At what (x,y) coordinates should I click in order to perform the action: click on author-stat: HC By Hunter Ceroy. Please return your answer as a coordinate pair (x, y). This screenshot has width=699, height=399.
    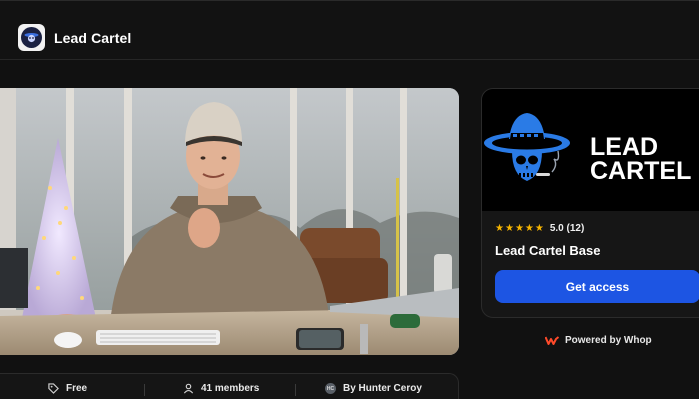
    Looking at the image, I should click on (373, 388).